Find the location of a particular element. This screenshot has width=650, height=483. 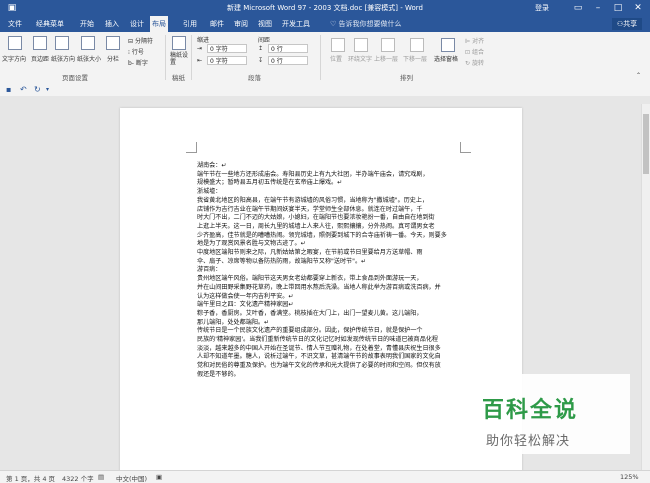

paragraph-line: 觉和对民俗的尊重及保护。也为端午文化的传承和光大提供了必要的时间和空间。但仅有放 is located at coordinates (332, 366).